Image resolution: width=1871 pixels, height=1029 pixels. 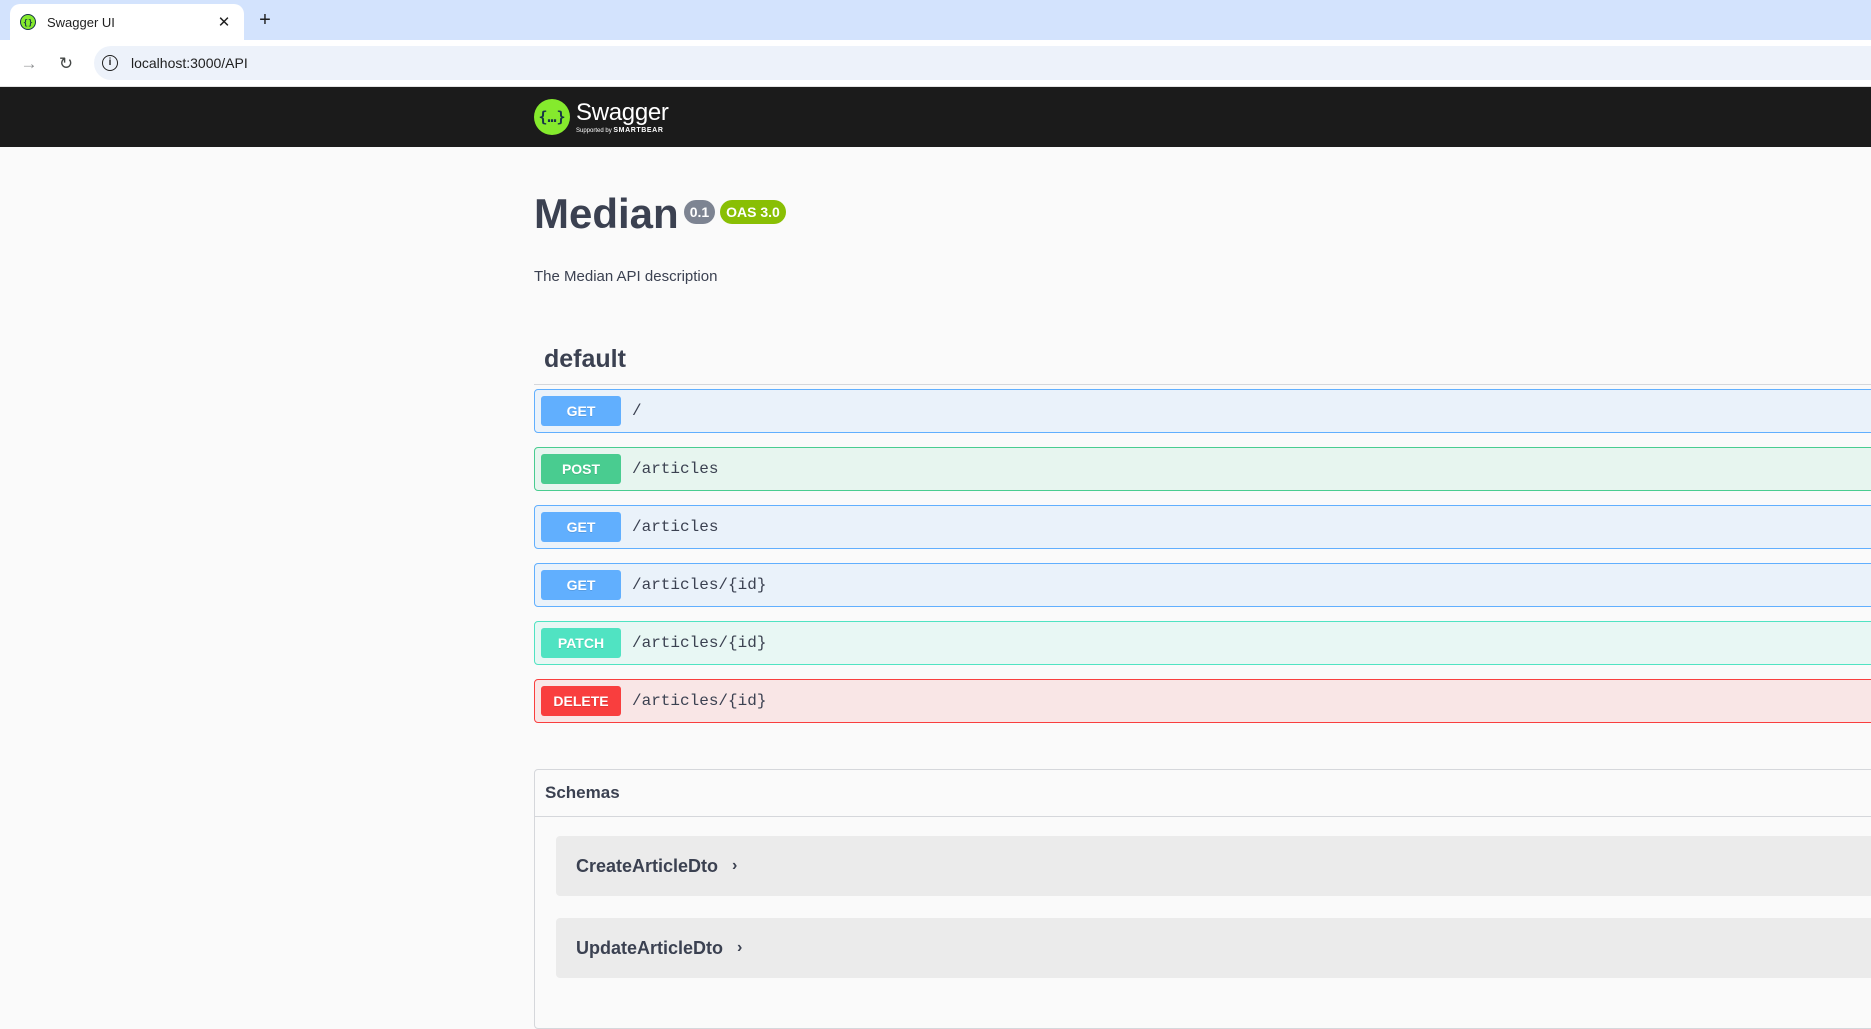 What do you see at coordinates (110, 63) in the screenshot?
I see `site-info-icon: i` at bounding box center [110, 63].